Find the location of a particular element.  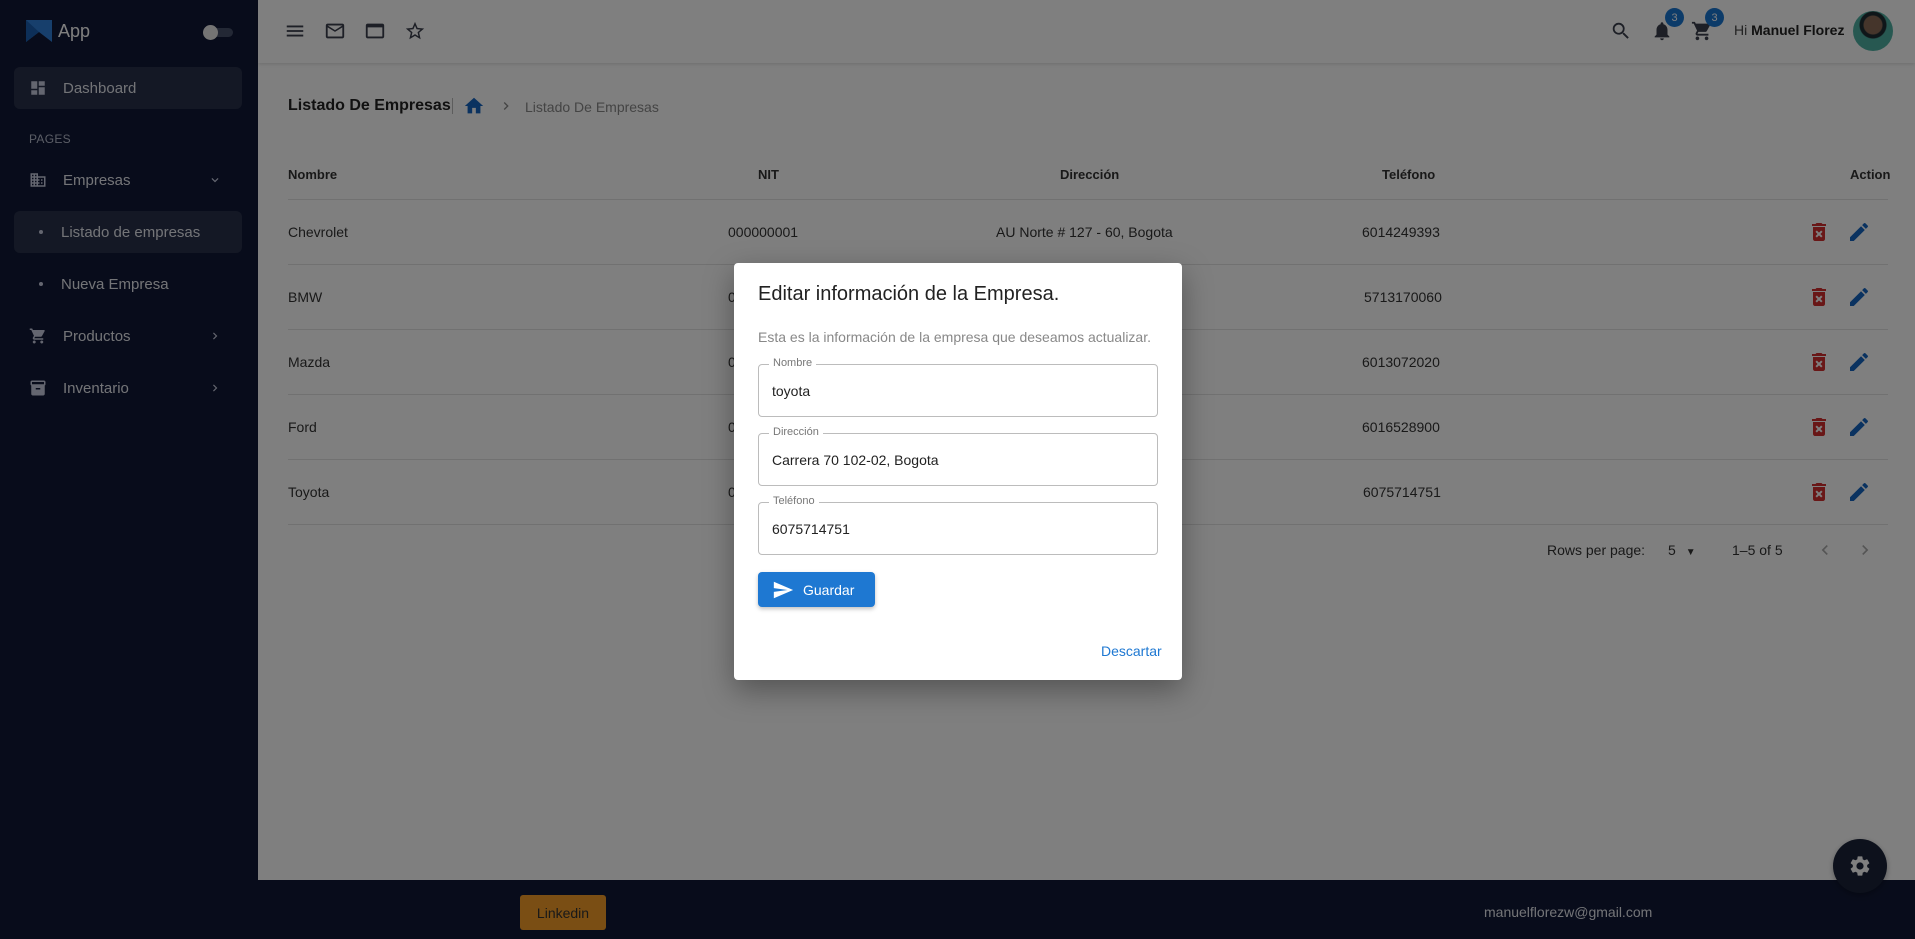

save-button: Guardar is located at coordinates (816, 589).